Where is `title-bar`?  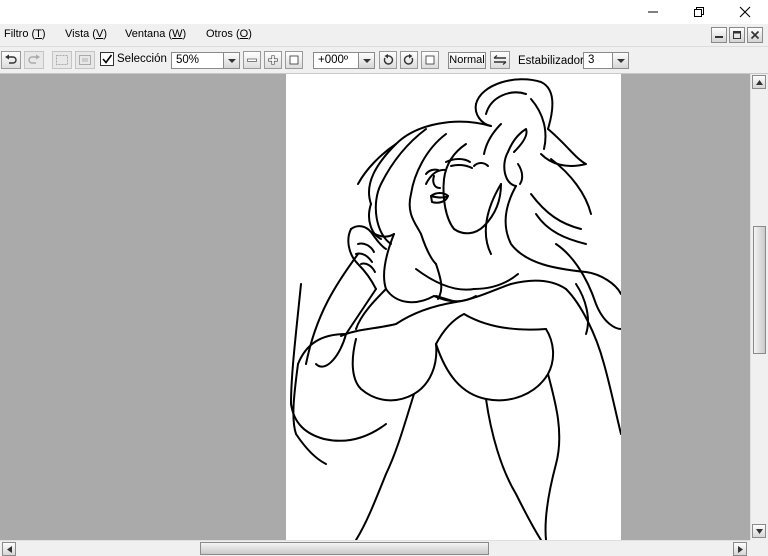 title-bar is located at coordinates (384, 12).